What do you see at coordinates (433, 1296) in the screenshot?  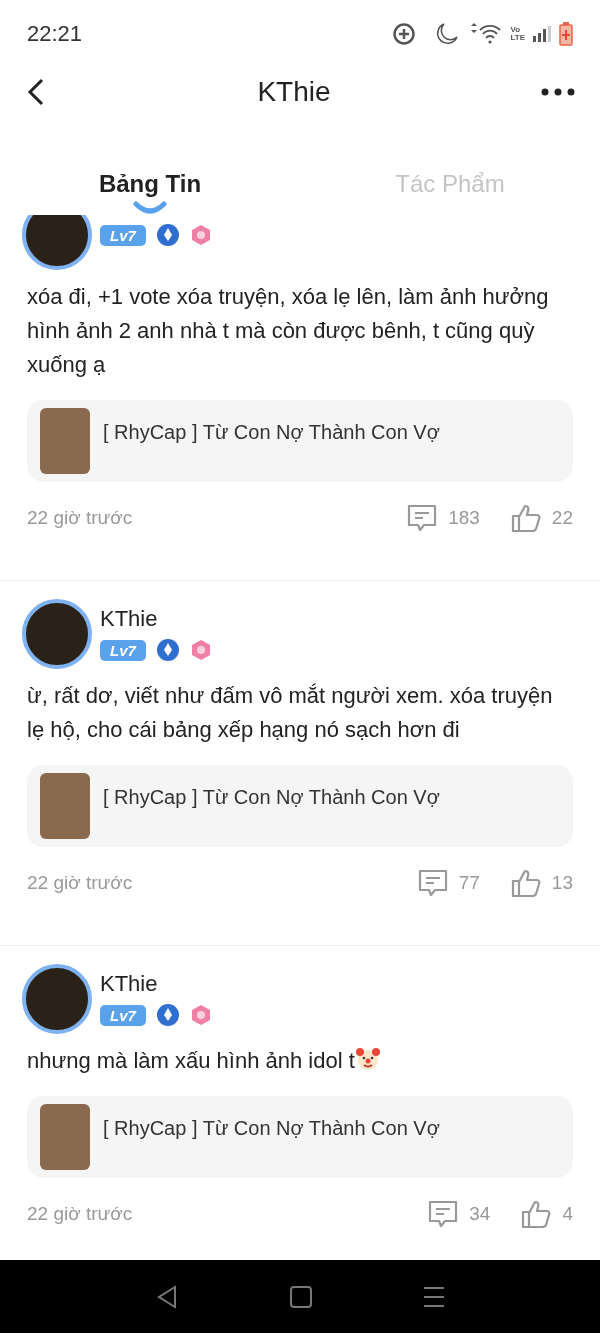 I see `menu-icon` at bounding box center [433, 1296].